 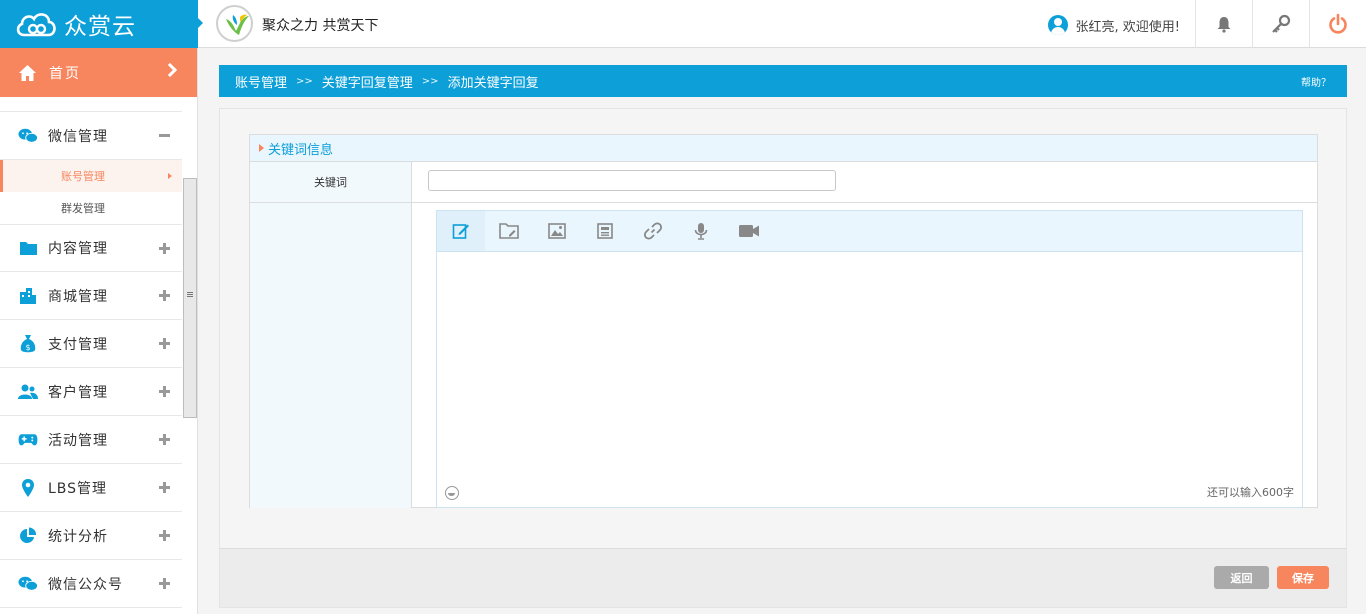 I want to click on key-icon, so click(x=1281, y=23).